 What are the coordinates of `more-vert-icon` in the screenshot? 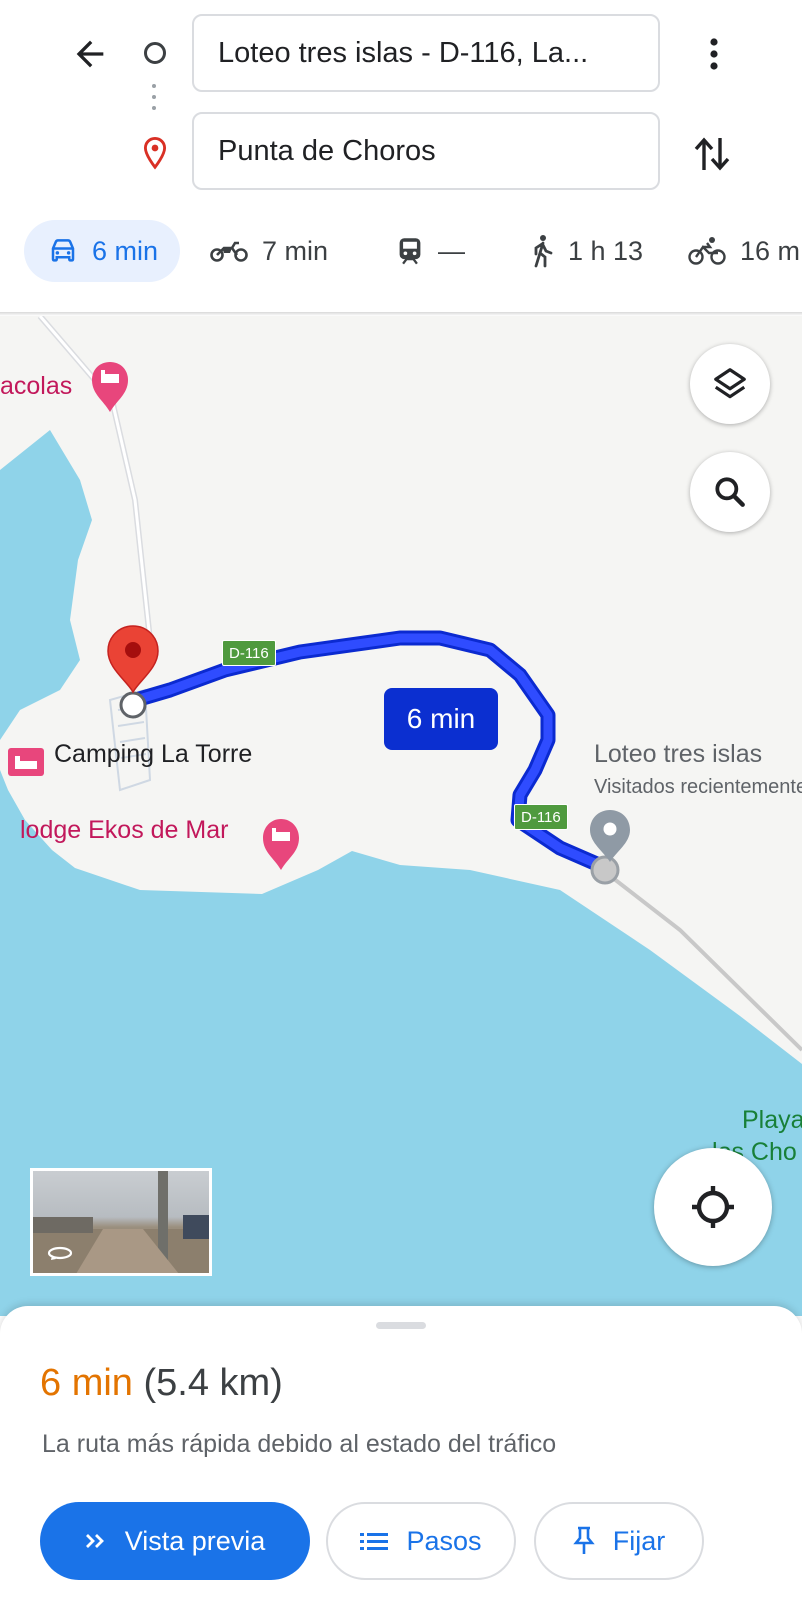 It's located at (714, 54).